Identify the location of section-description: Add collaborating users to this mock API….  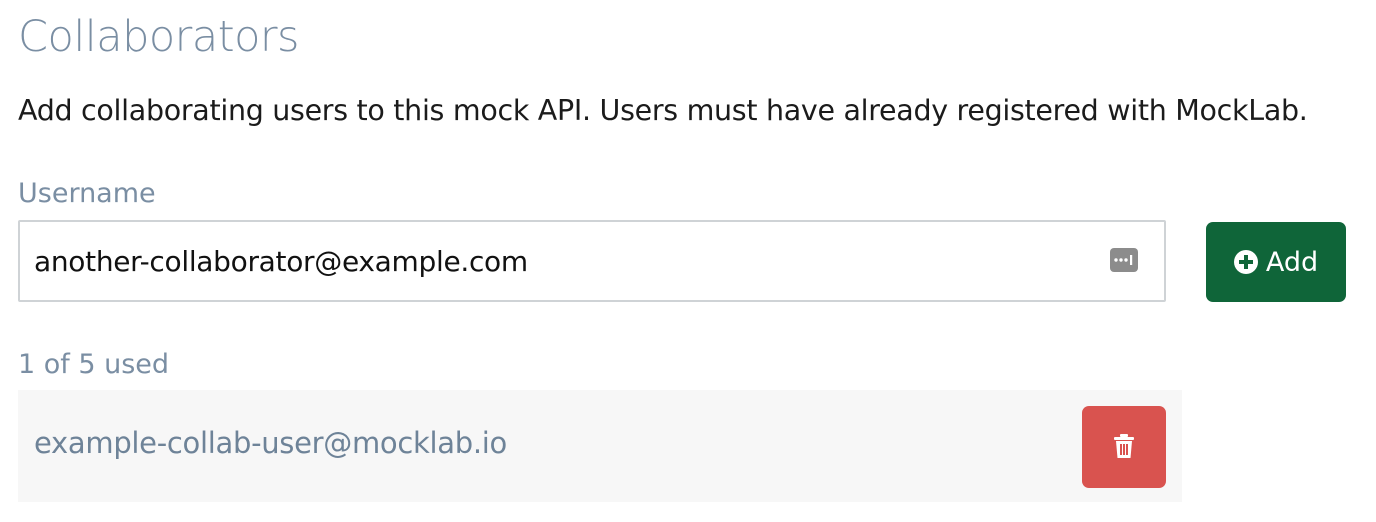
(663, 110).